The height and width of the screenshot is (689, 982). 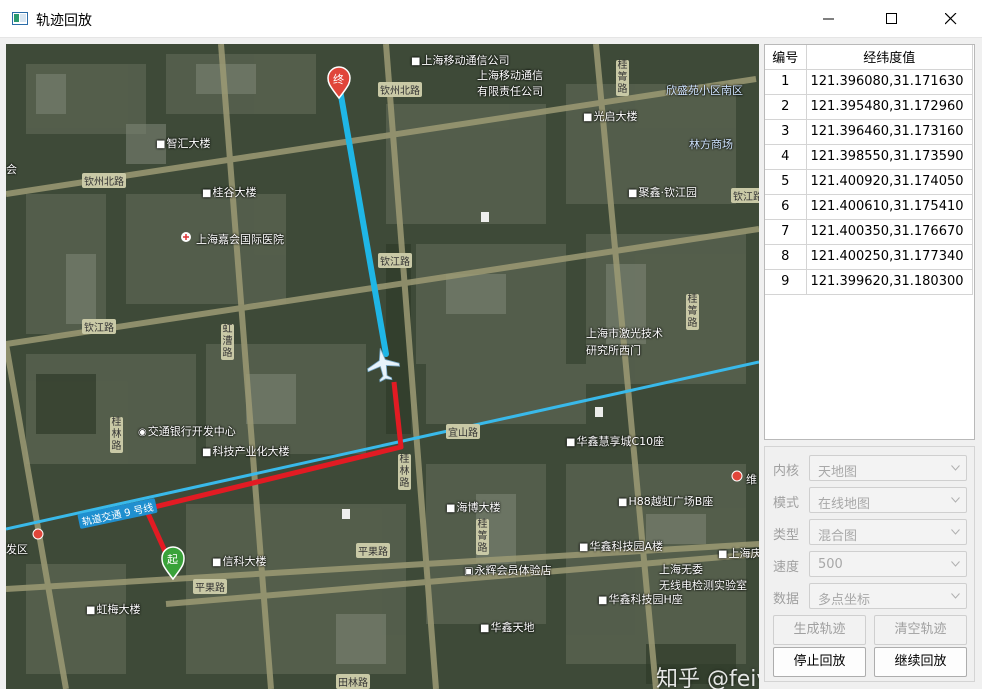 What do you see at coordinates (889, 207) in the screenshot?
I see `row-coordinate: 121.400610,31.175410` at bounding box center [889, 207].